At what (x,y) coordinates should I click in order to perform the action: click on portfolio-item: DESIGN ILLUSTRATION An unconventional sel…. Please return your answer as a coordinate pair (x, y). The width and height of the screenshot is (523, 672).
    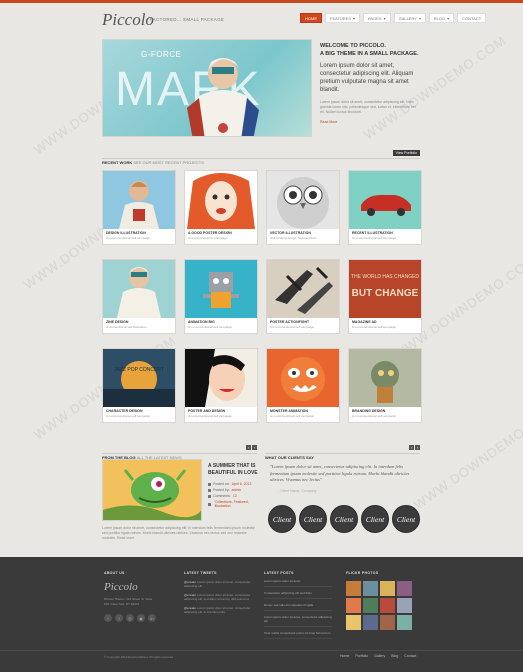
    Looking at the image, I should click on (139, 207).